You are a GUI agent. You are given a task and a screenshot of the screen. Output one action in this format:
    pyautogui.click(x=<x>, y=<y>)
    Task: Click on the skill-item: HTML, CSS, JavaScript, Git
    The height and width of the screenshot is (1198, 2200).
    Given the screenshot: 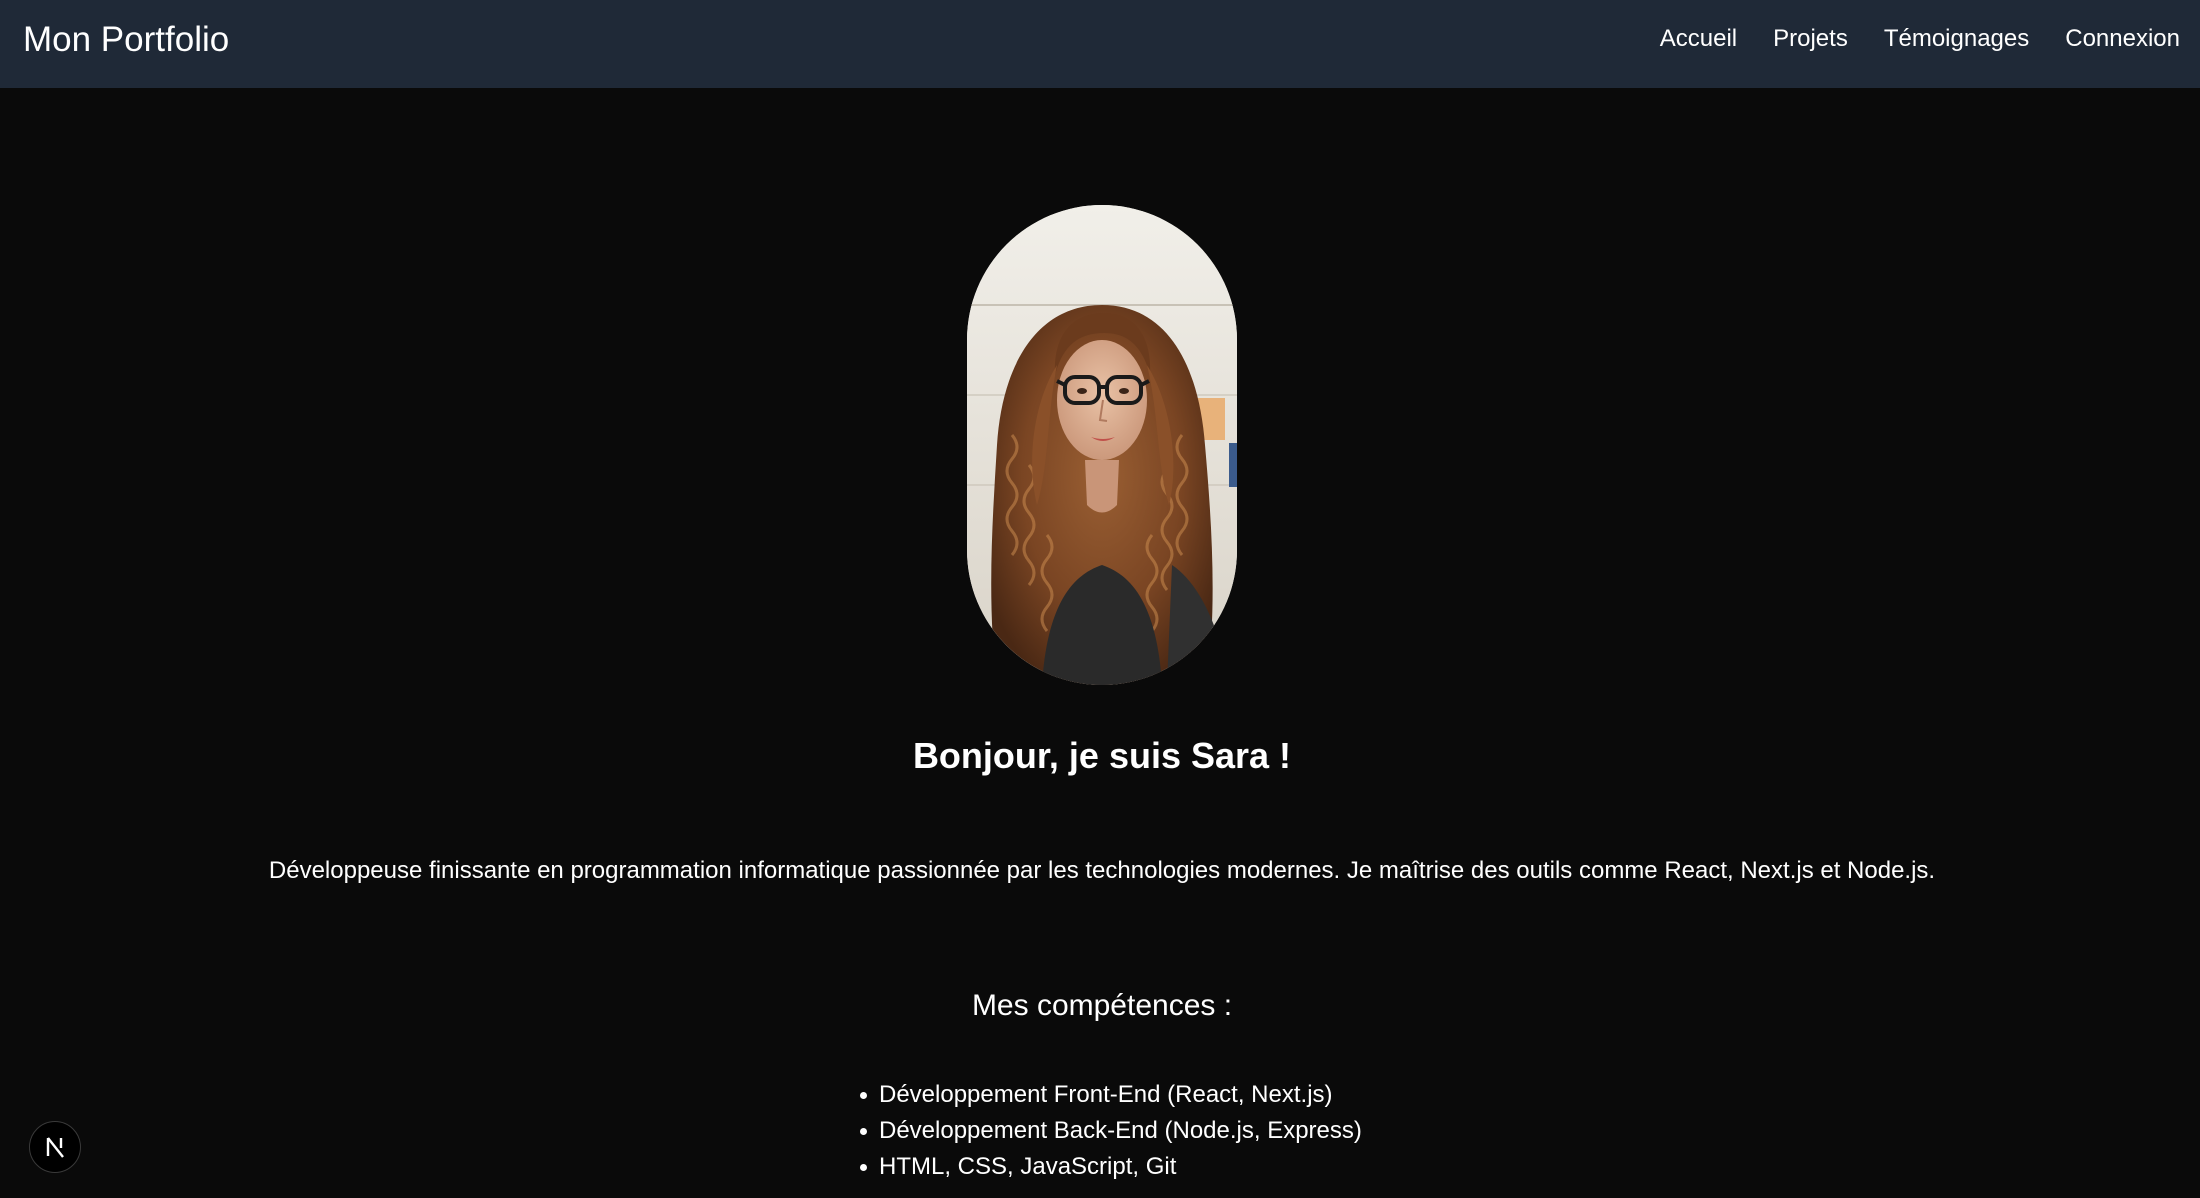 What is the action you would take?
    pyautogui.click(x=1111, y=1167)
    